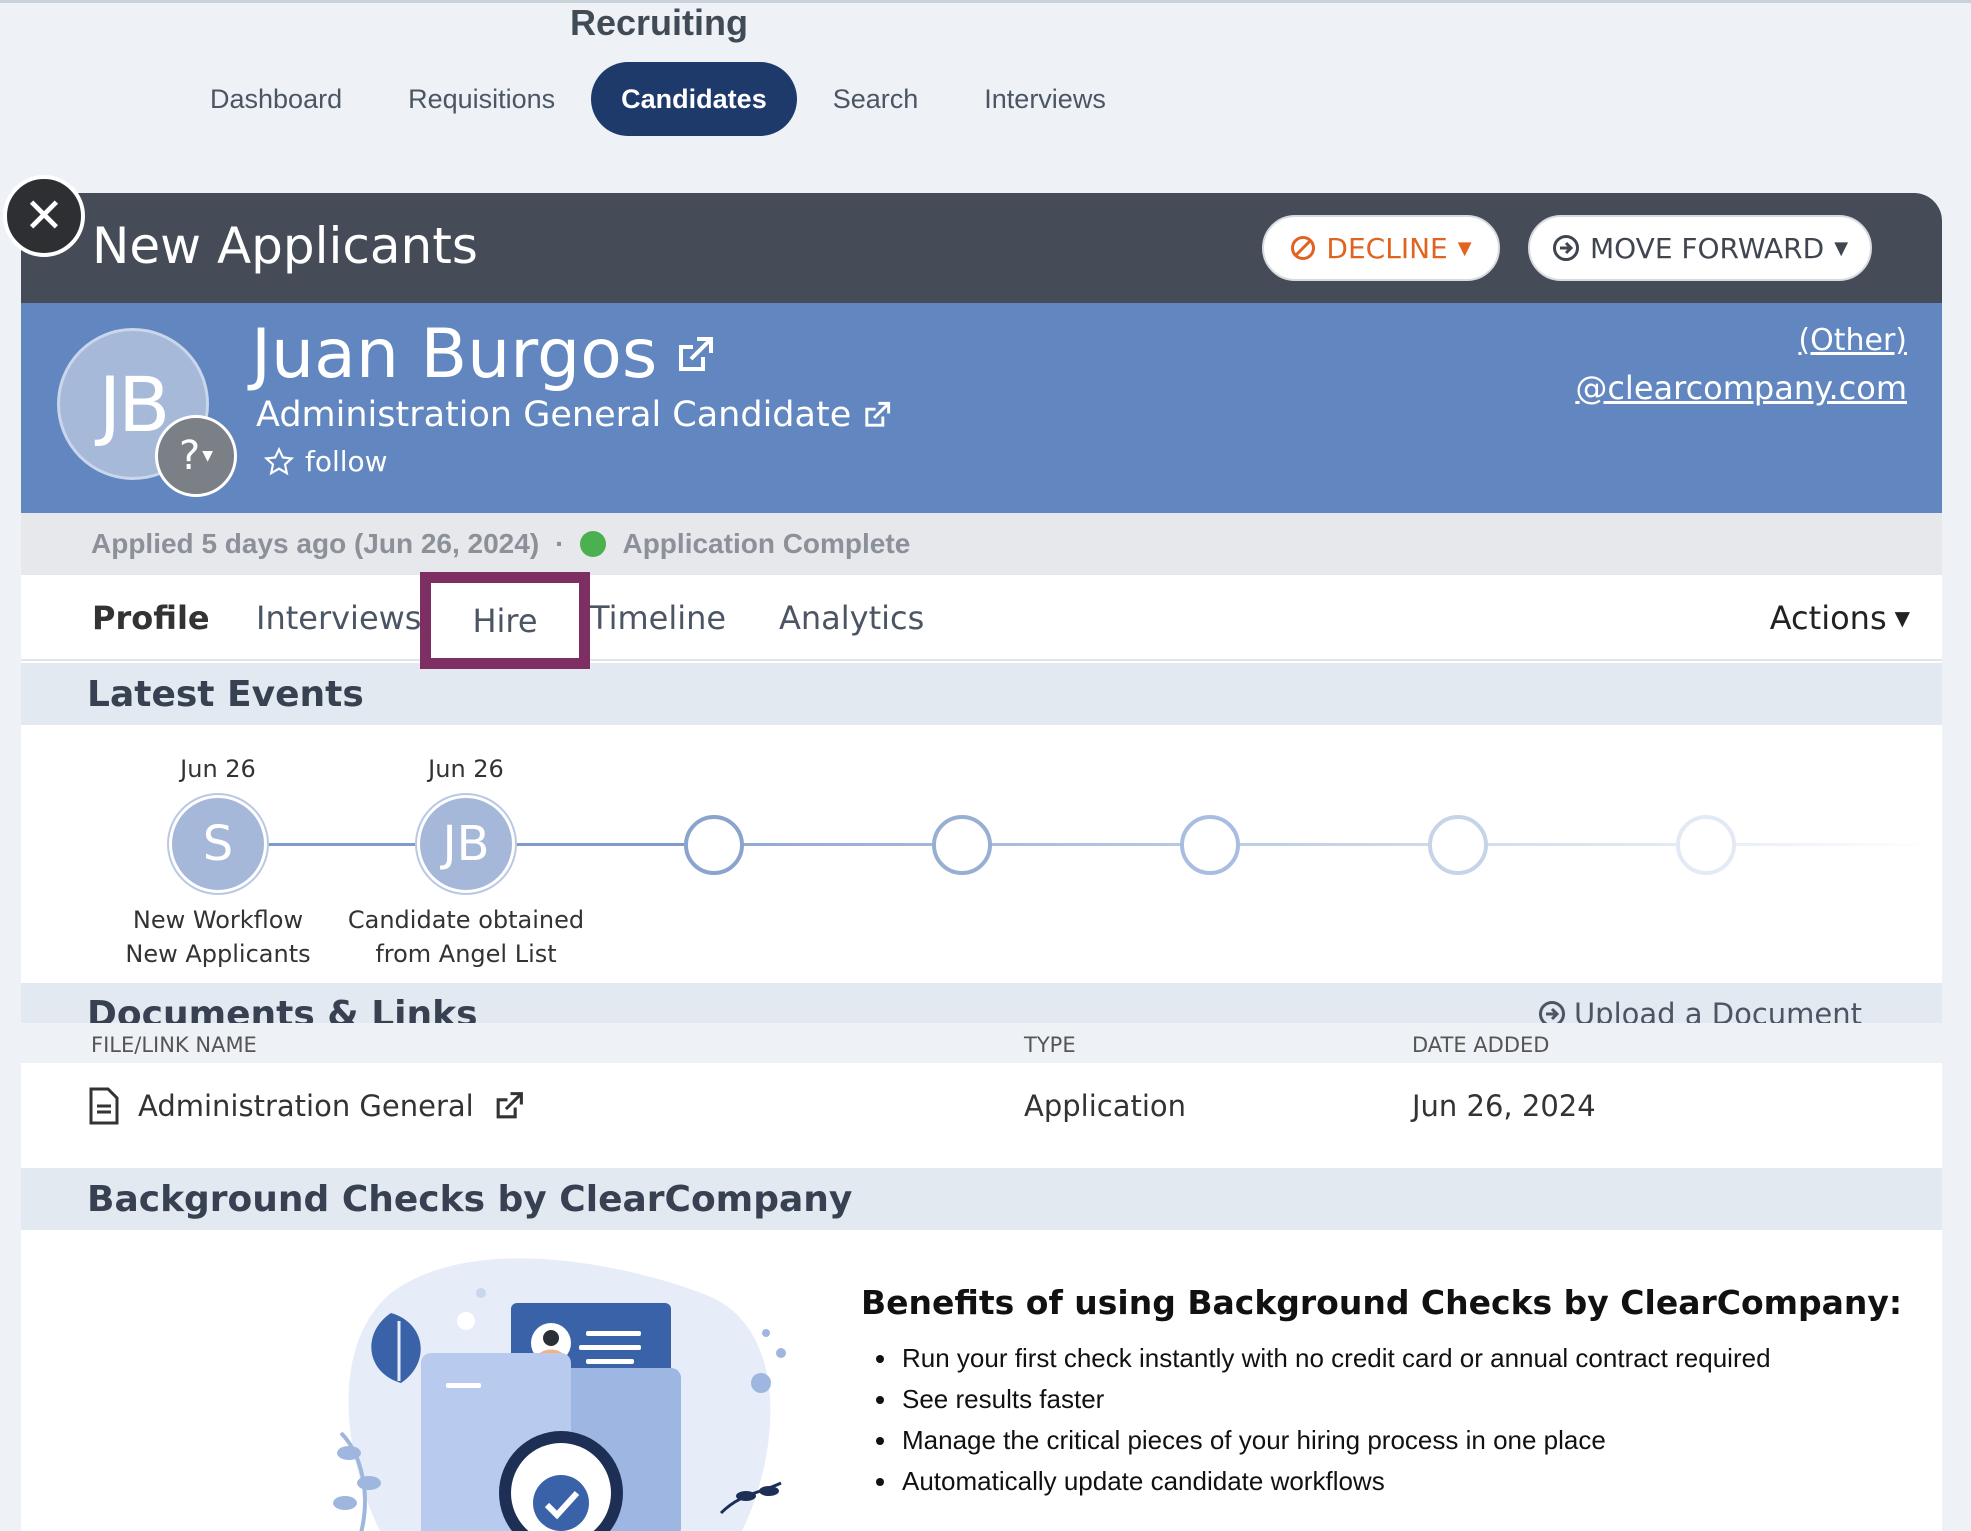  Describe the element at coordinates (694, 99) in the screenshot. I see `nav-candidates: Candidates` at that location.